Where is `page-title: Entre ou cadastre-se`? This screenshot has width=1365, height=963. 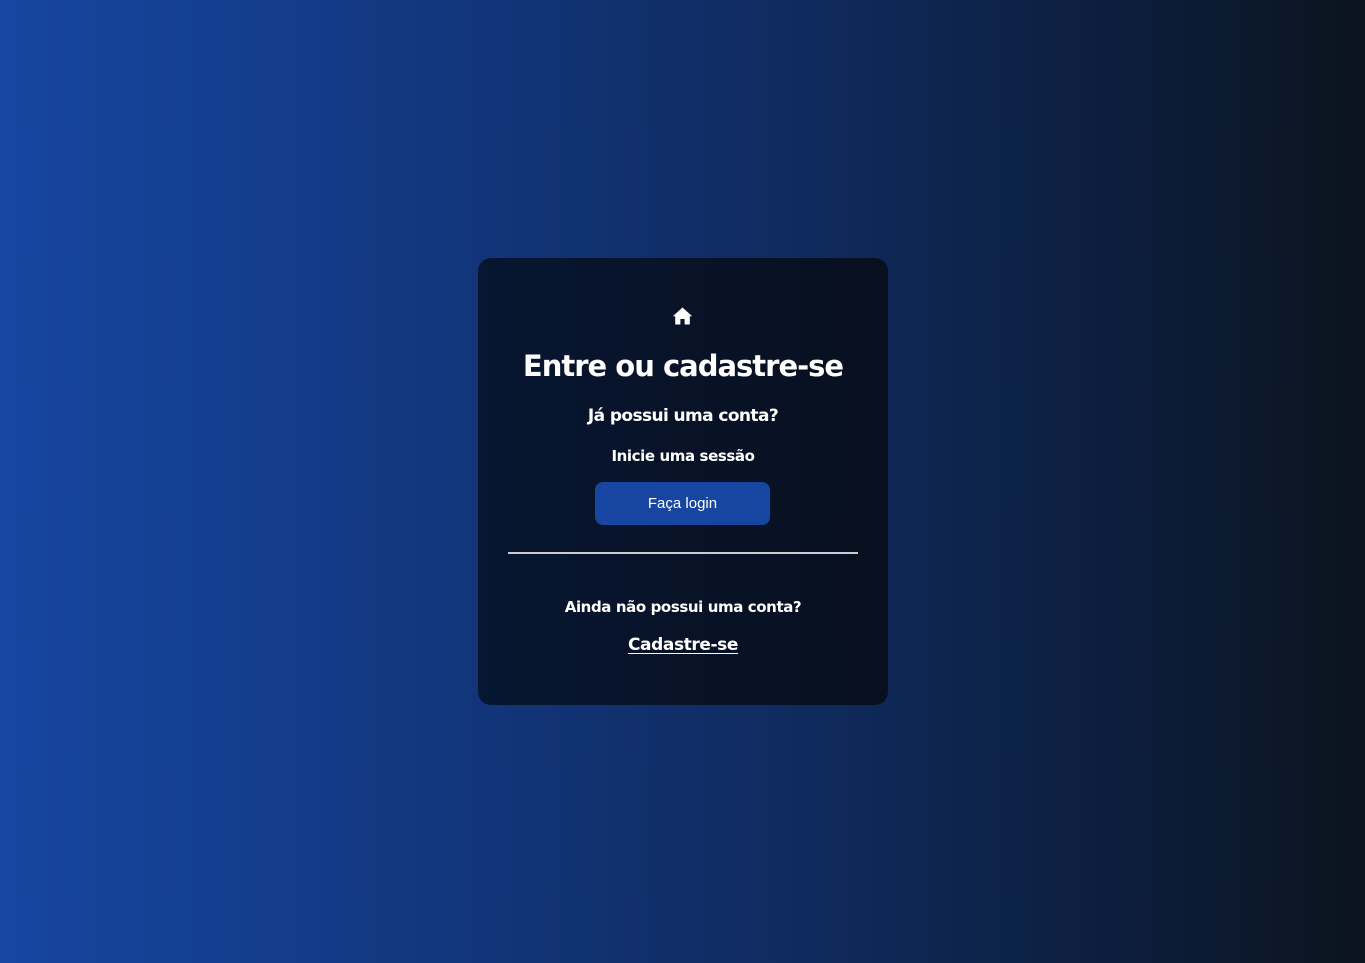 page-title: Entre ou cadastre-se is located at coordinates (683, 366).